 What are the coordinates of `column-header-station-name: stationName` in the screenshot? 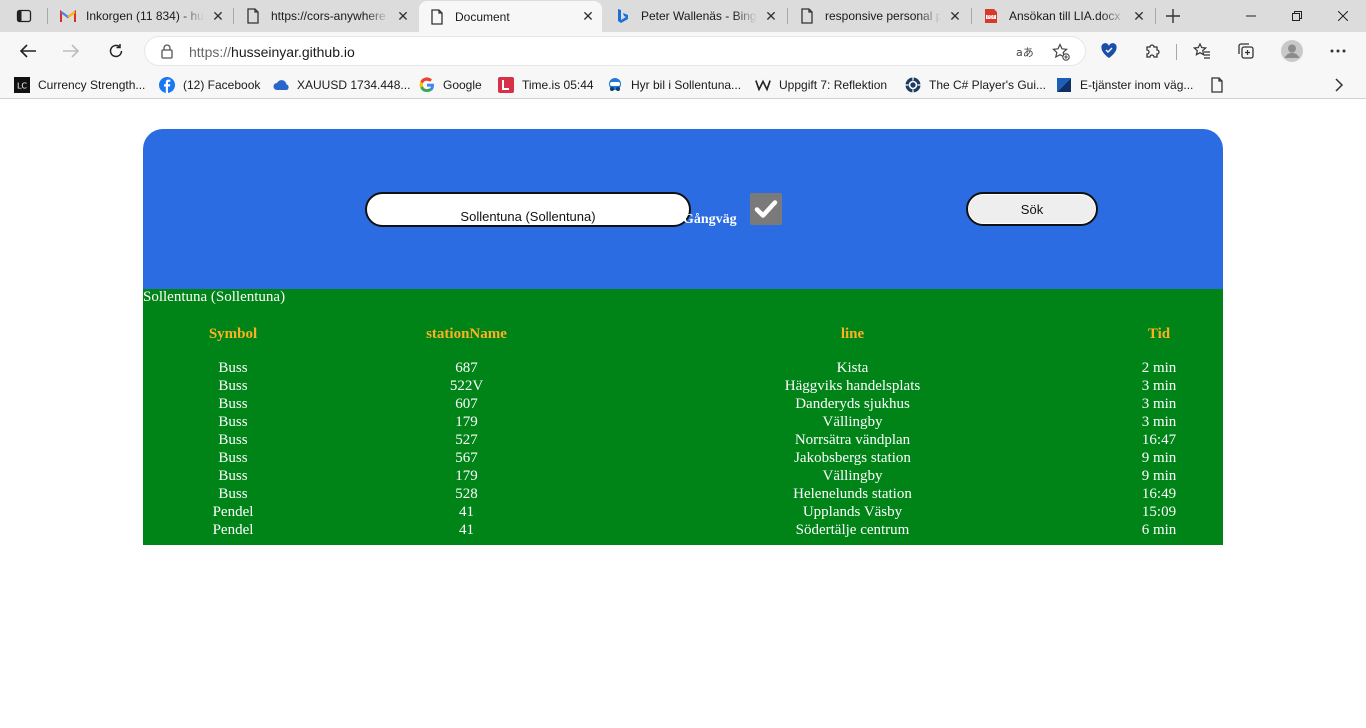 It's located at (466, 333).